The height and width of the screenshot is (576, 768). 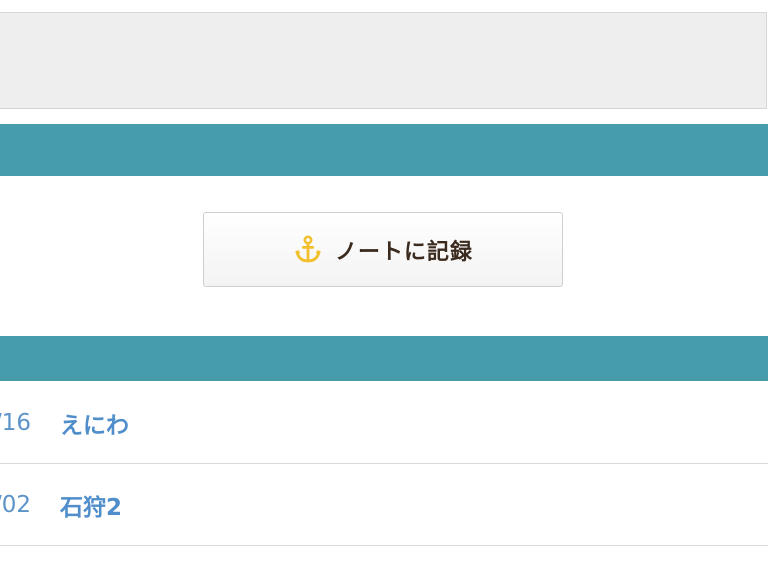 I want to click on record-to-note-button: ノートに記録, so click(x=383, y=249).